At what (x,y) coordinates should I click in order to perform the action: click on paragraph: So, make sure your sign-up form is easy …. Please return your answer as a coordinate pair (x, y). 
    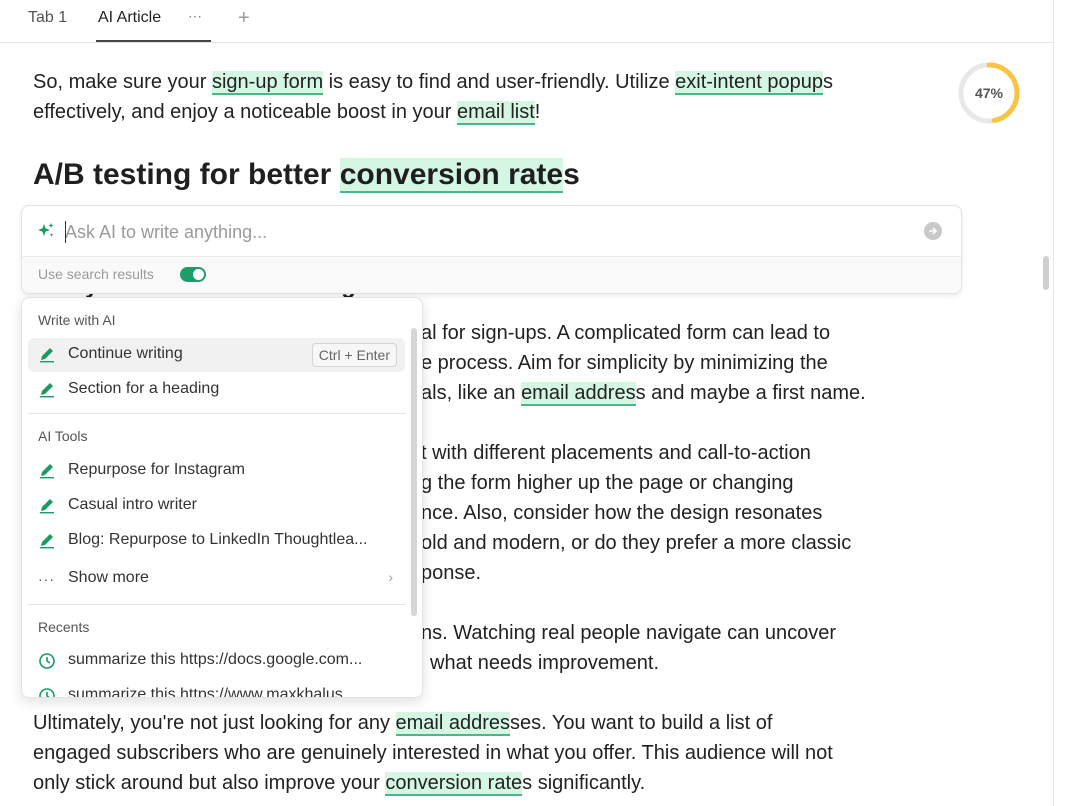
    Looking at the image, I should click on (433, 97).